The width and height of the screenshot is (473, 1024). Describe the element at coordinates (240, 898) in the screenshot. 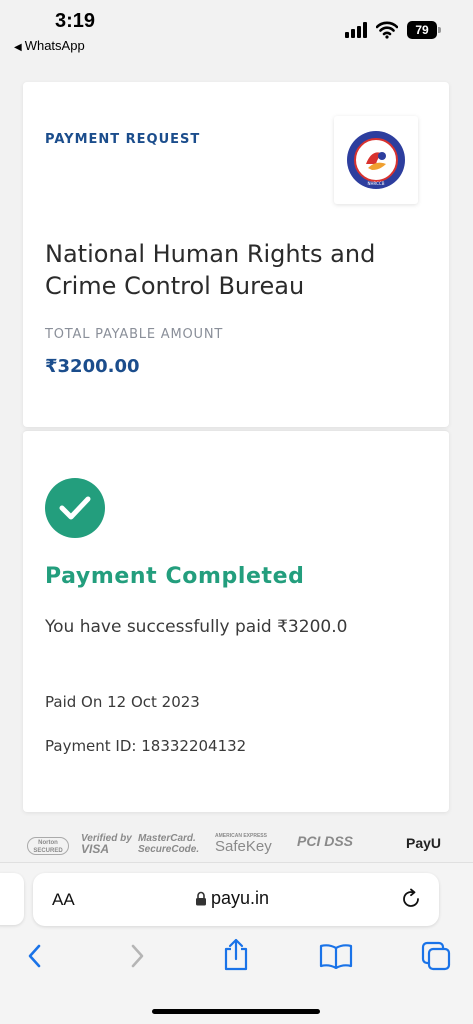

I see `url-text: payu.in` at that location.